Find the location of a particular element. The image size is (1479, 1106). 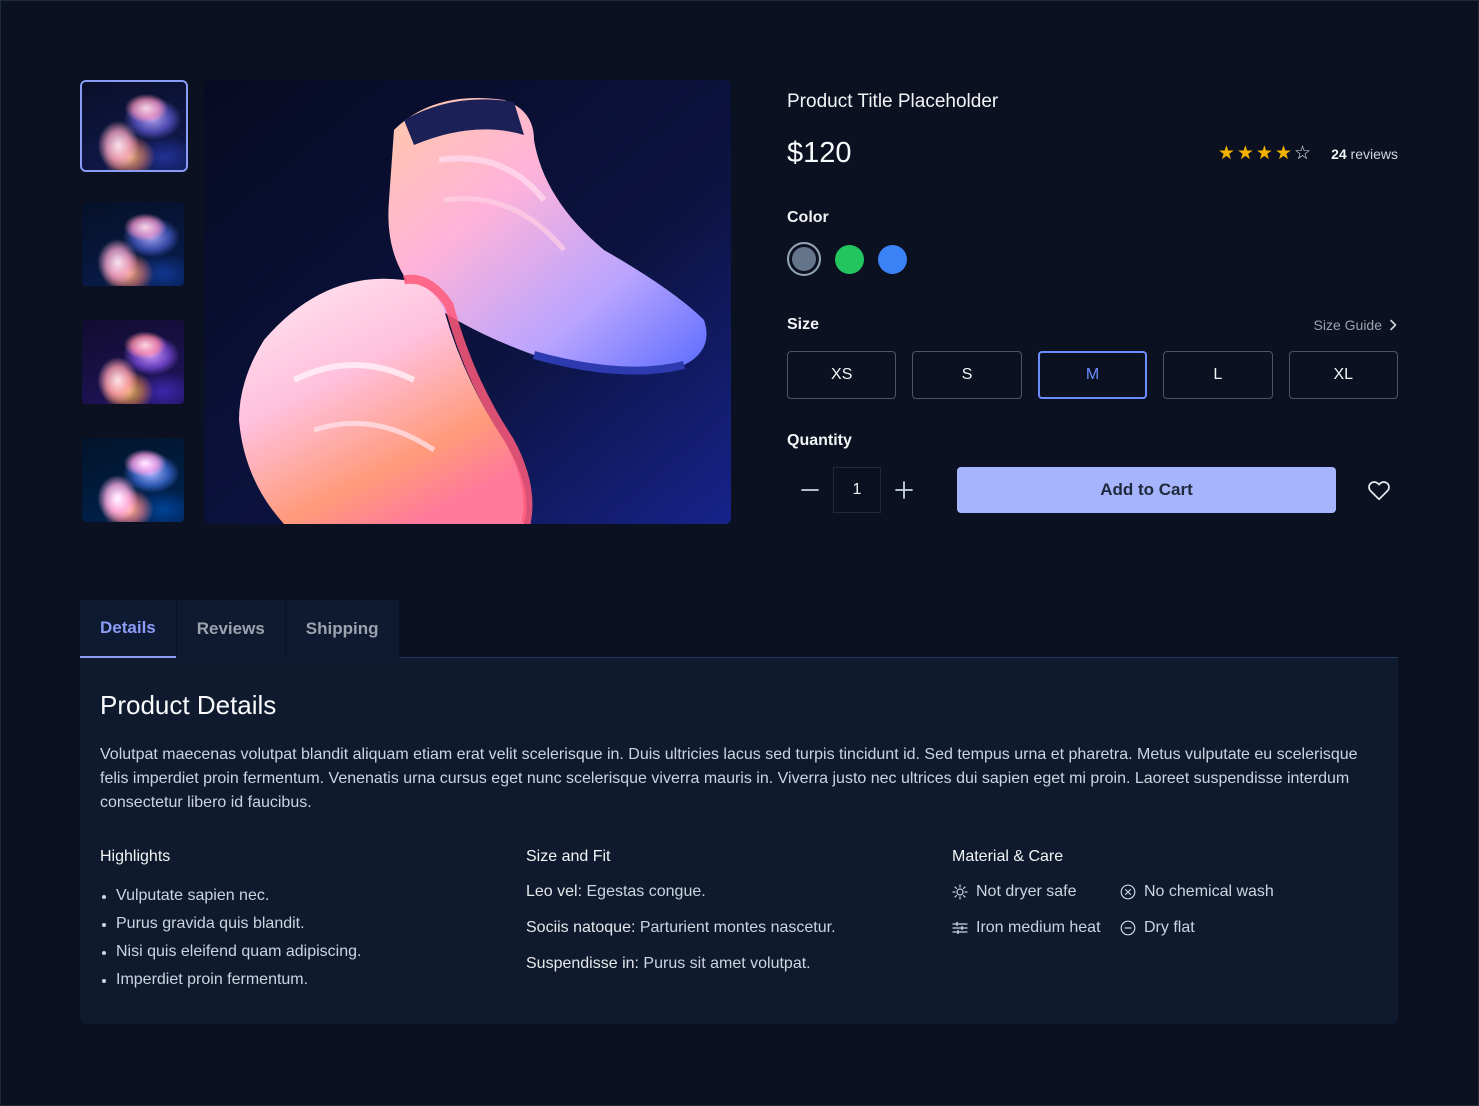

wishlist-button is located at coordinates (1379, 490).